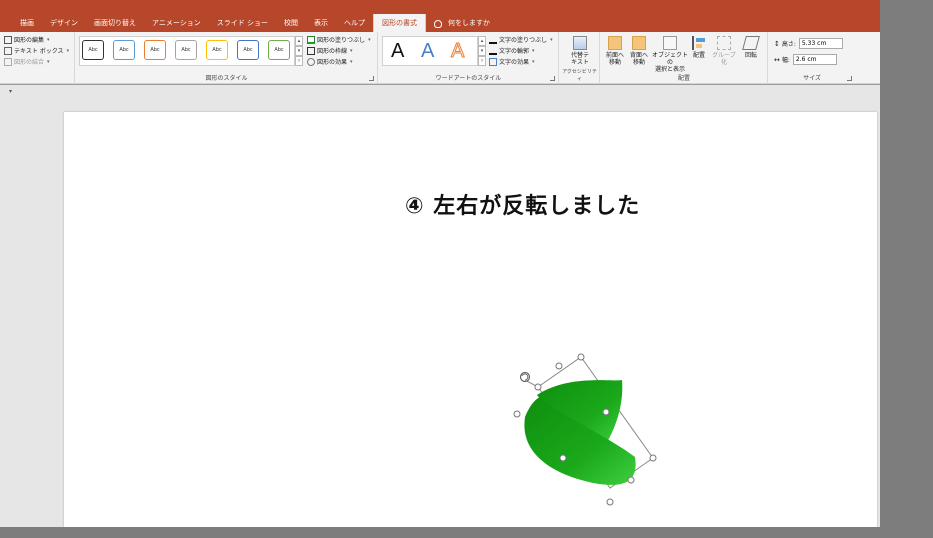 The image size is (933, 538). What do you see at coordinates (751, 46) in the screenshot?
I see `rotate-button: 回転` at bounding box center [751, 46].